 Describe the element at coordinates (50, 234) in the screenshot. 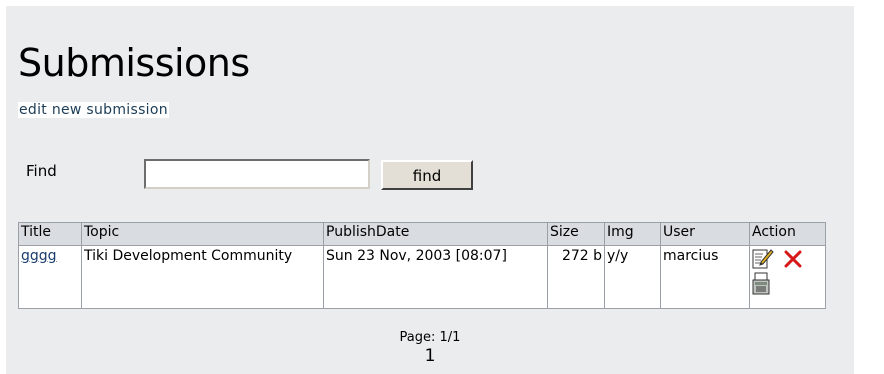

I see `column-header-title: Title` at that location.